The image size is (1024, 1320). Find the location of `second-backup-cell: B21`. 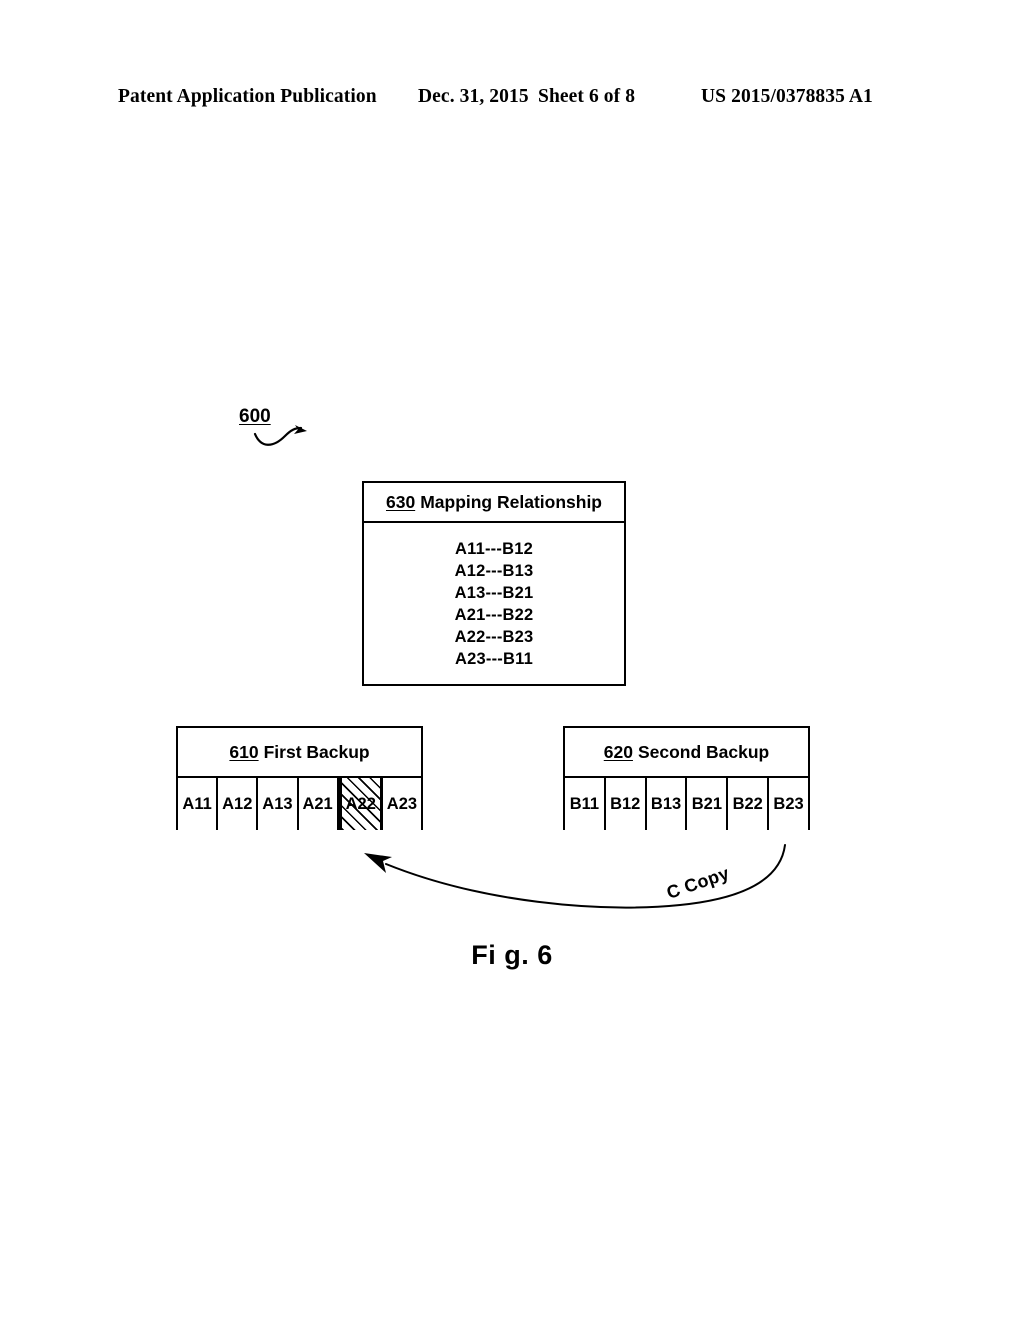

second-backup-cell: B21 is located at coordinates (708, 804).